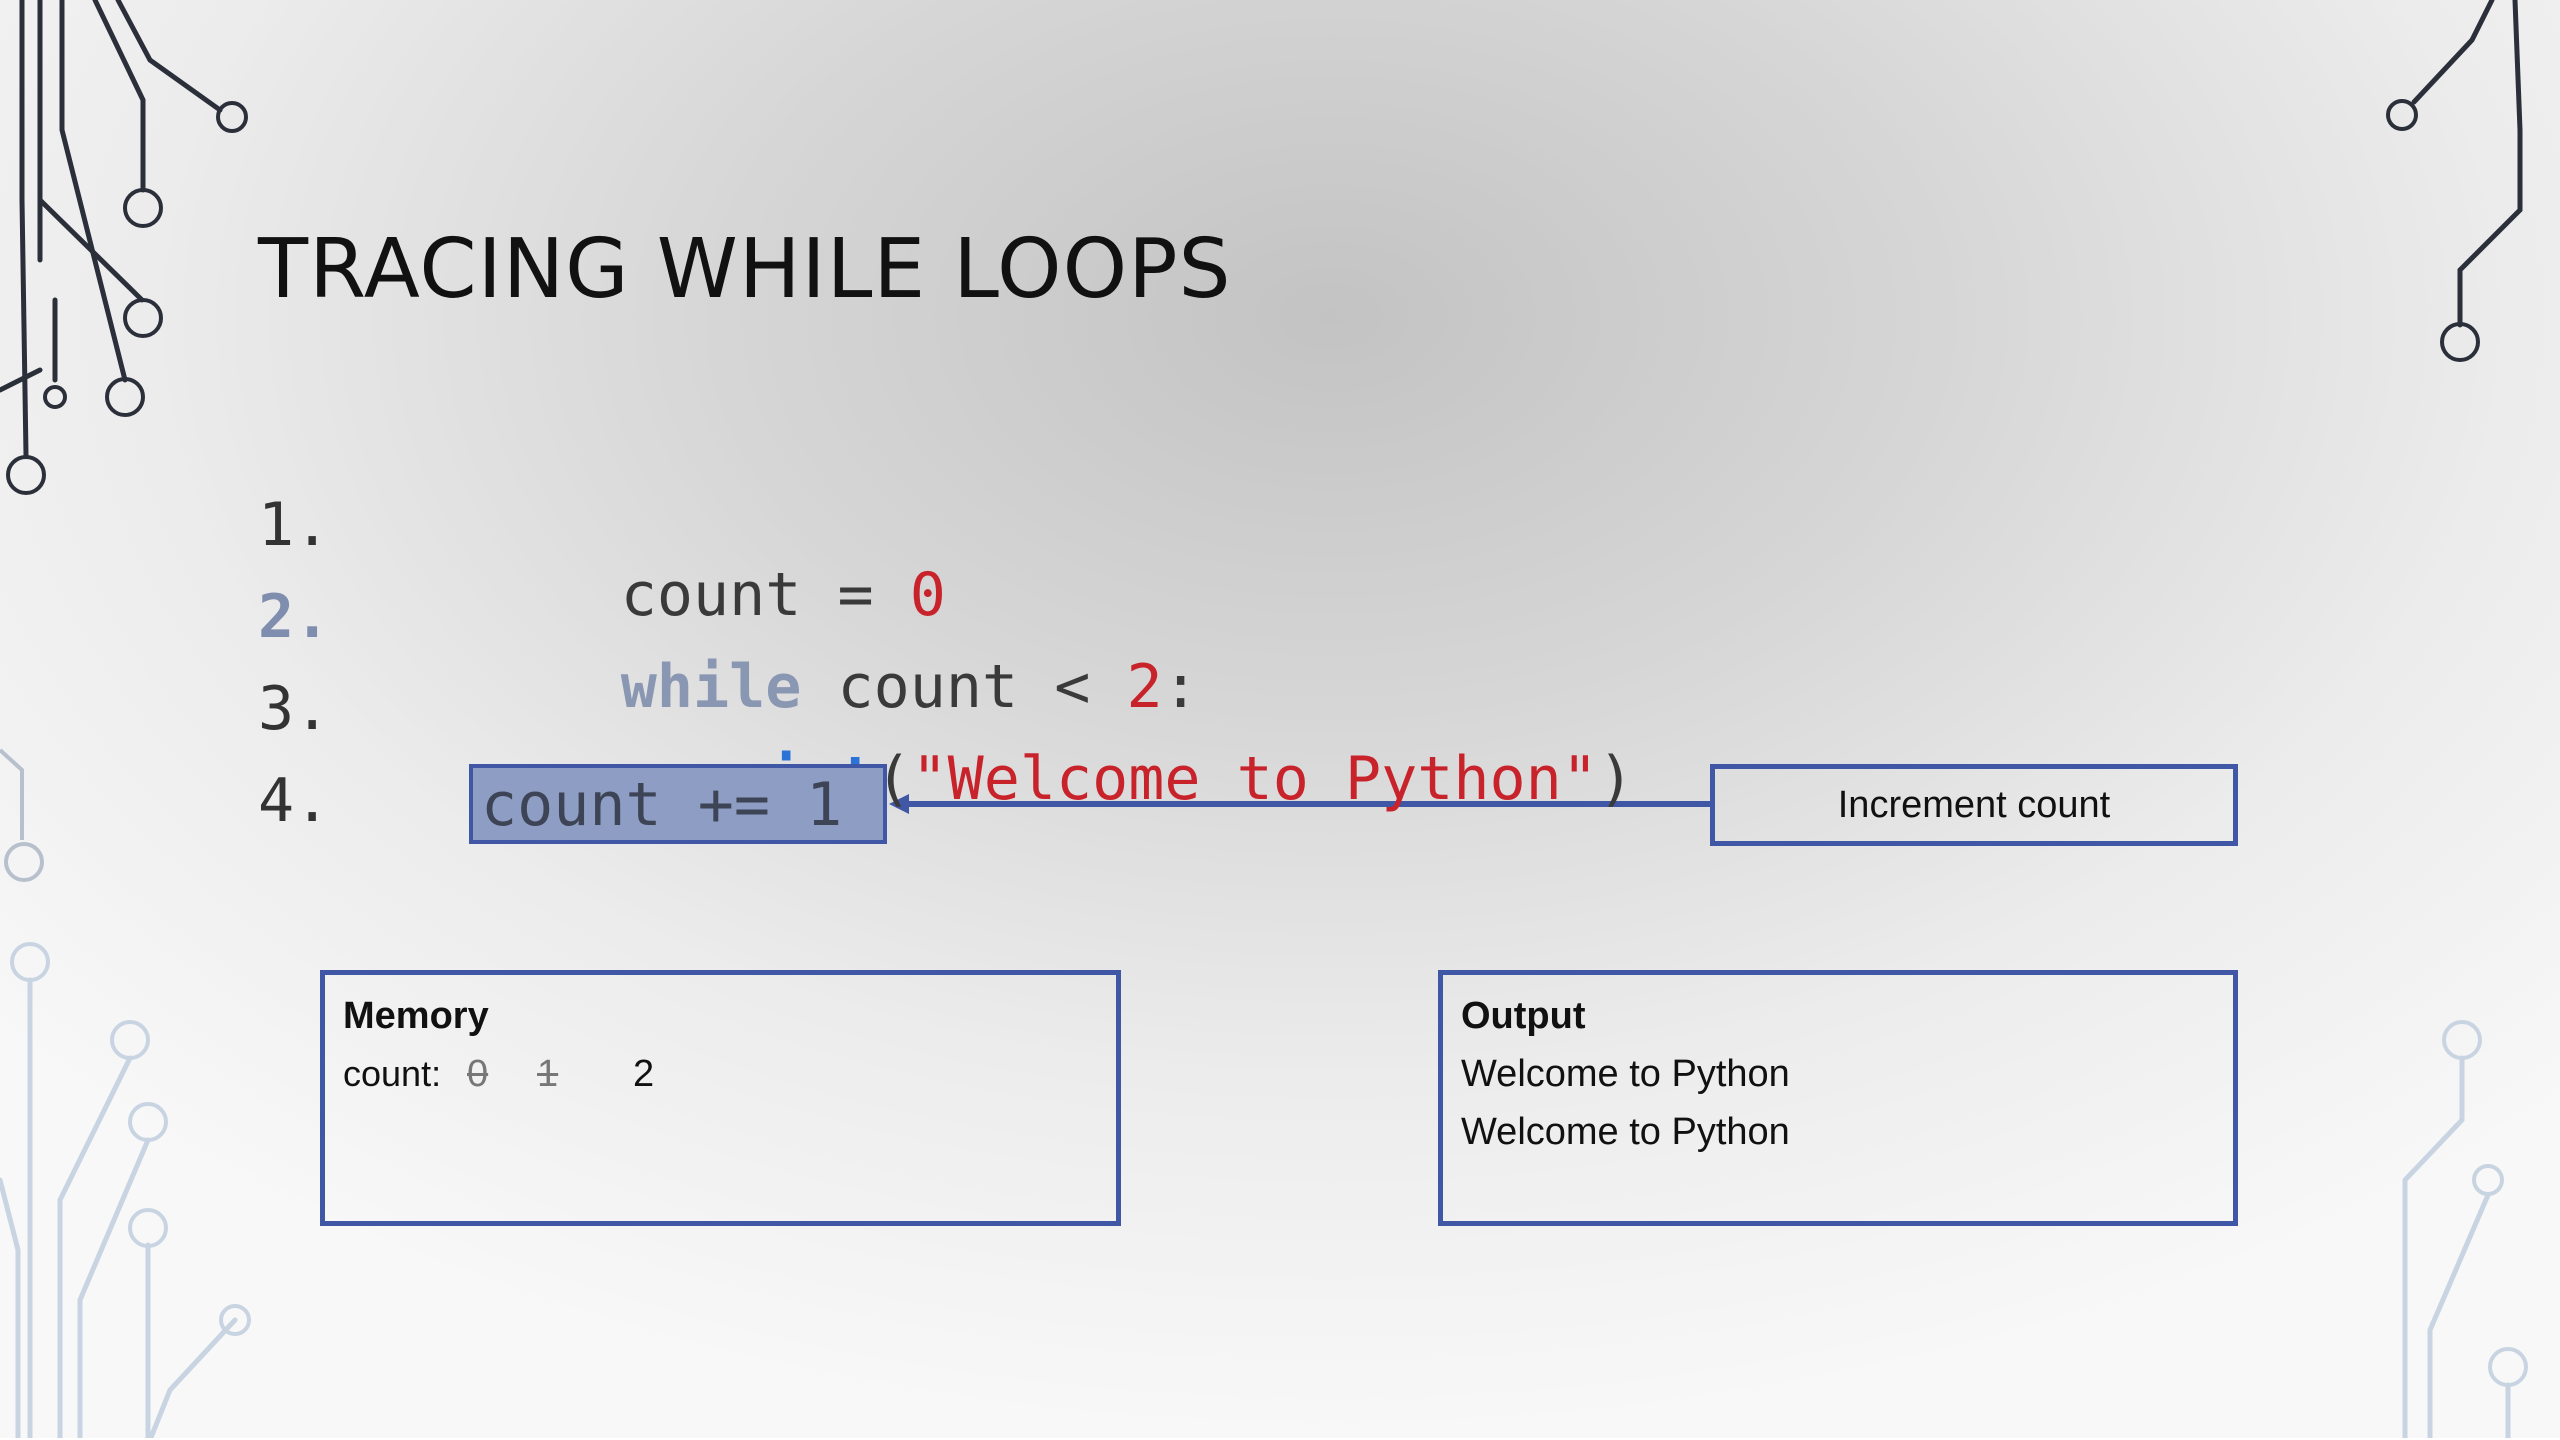 This screenshot has height=1440, width=2560. Describe the element at coordinates (745, 269) in the screenshot. I see `slide-title: TRACING WHILE LOOPS` at that location.